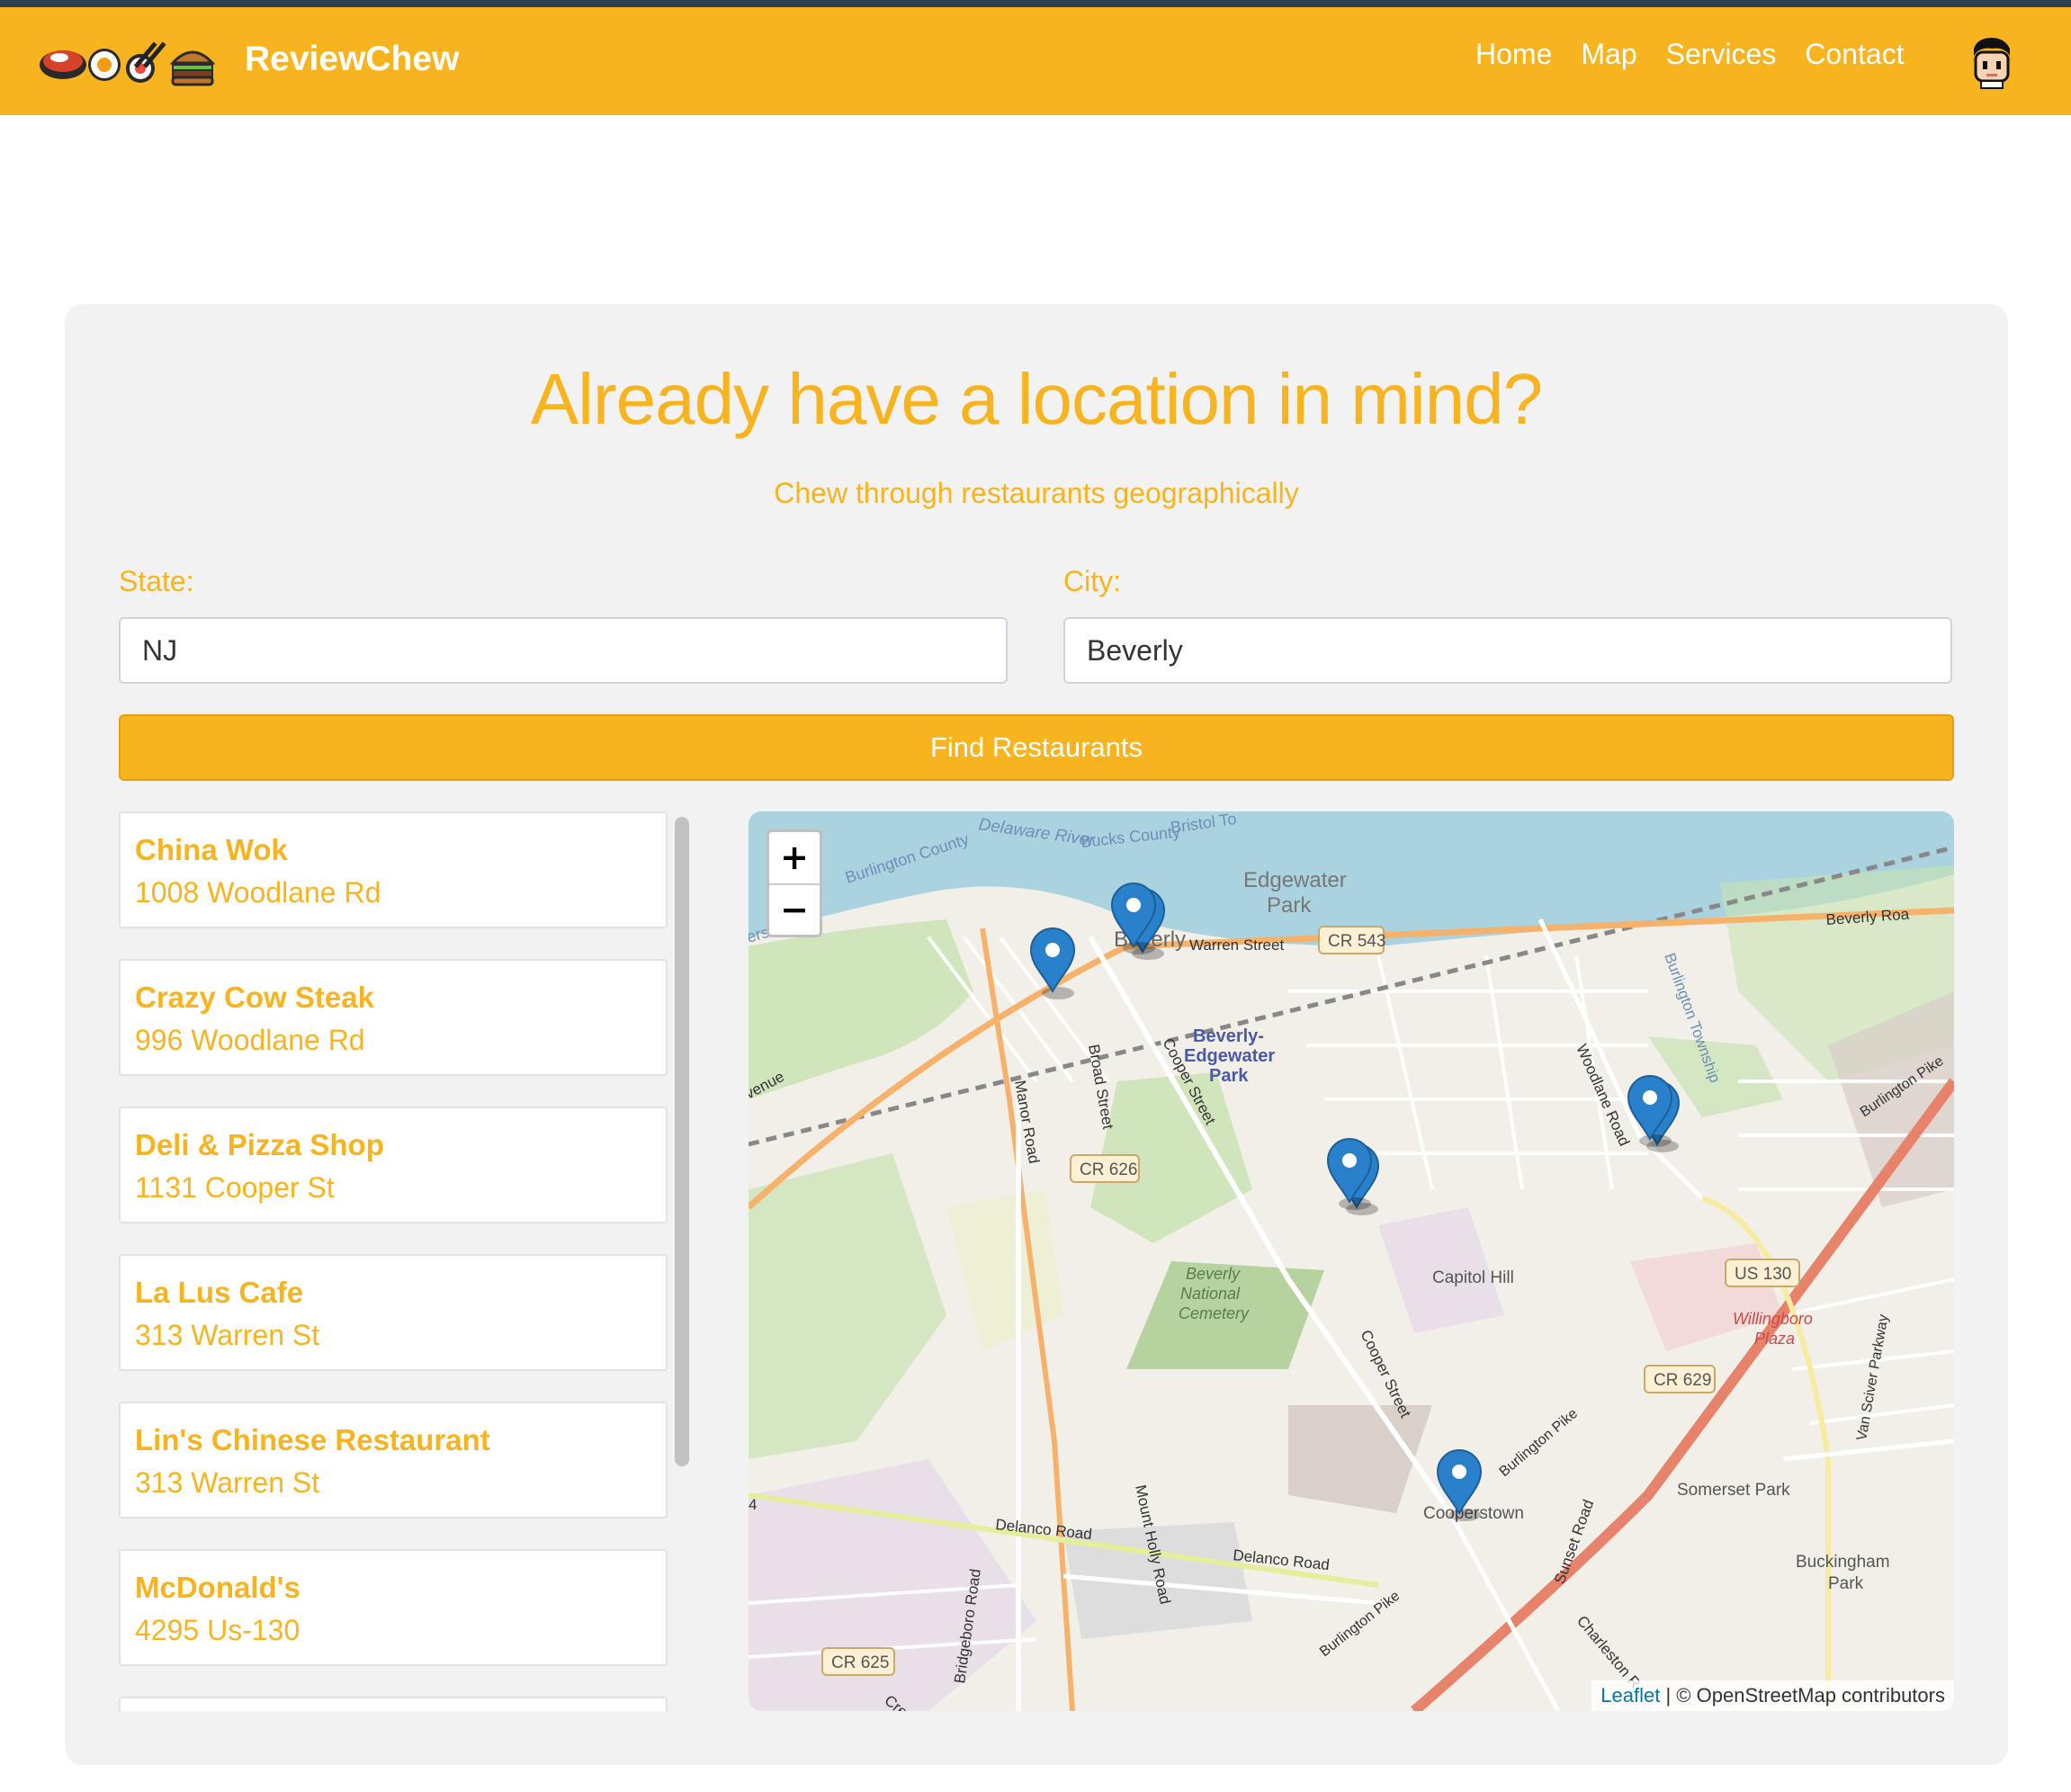 This screenshot has width=2071, height=1792. I want to click on map-label: Capitol Hill, so click(1473, 1277).